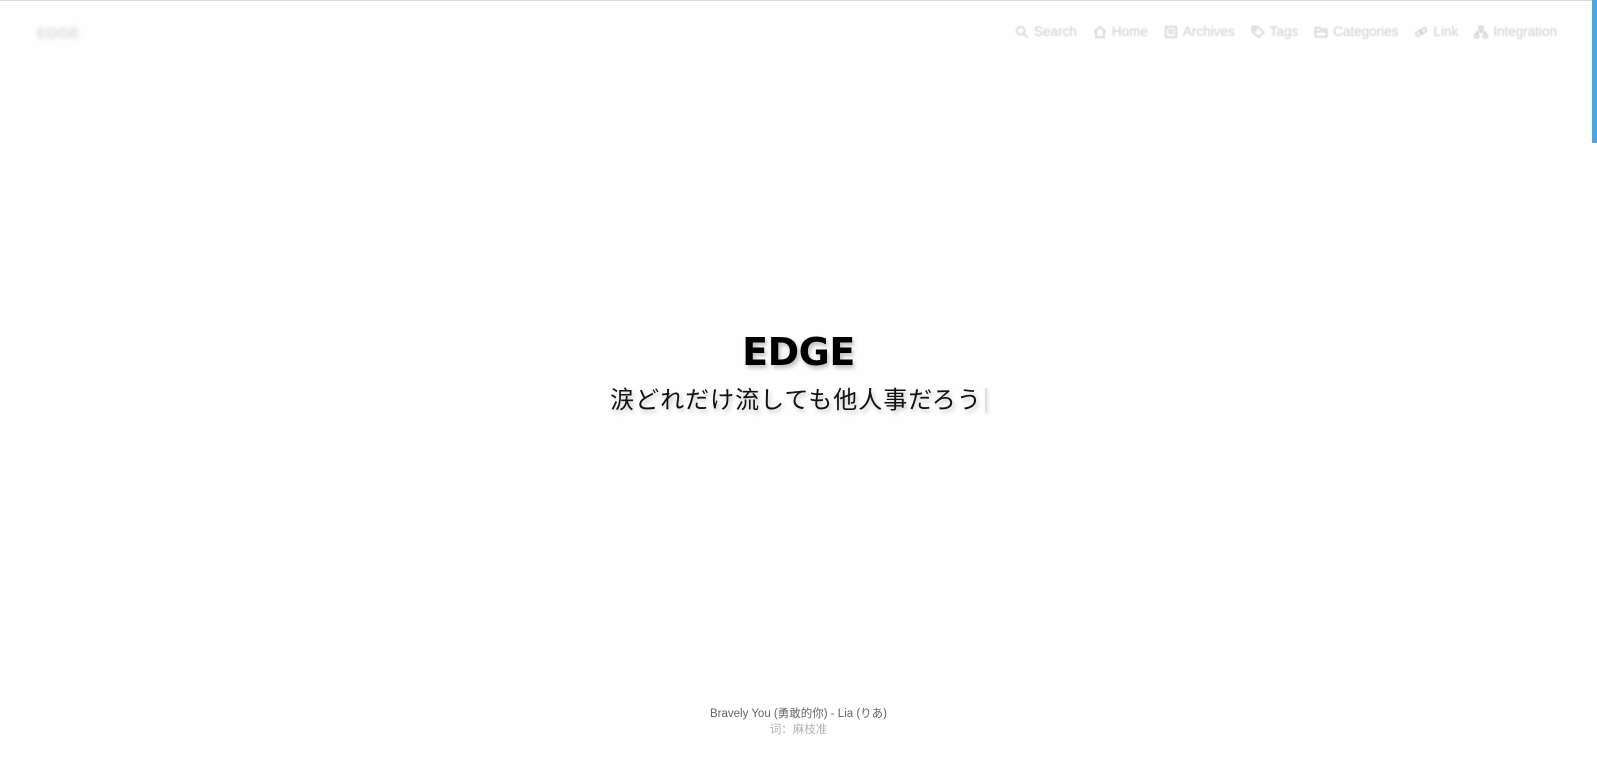 Image resolution: width=1597 pixels, height=759 pixels. I want to click on lyric-song-title: Bravely You (勇敢的你) - Lia (りあ), so click(798, 714).